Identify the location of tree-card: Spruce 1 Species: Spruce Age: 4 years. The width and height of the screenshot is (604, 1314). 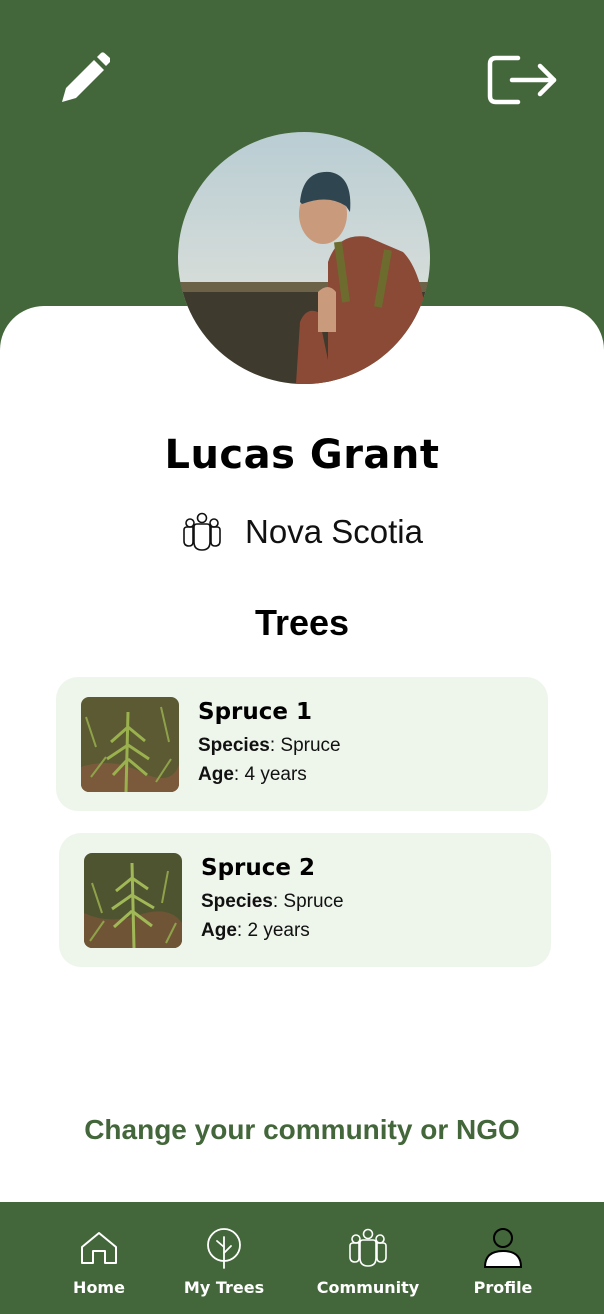
(302, 744).